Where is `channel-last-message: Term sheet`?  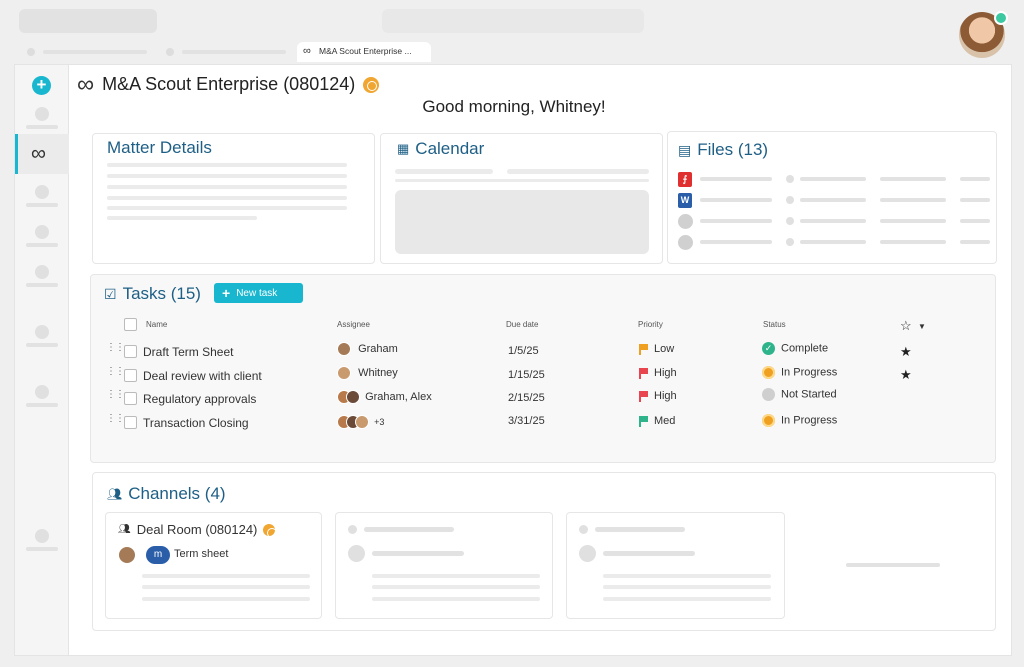
channel-last-message: Term sheet is located at coordinates (201, 554).